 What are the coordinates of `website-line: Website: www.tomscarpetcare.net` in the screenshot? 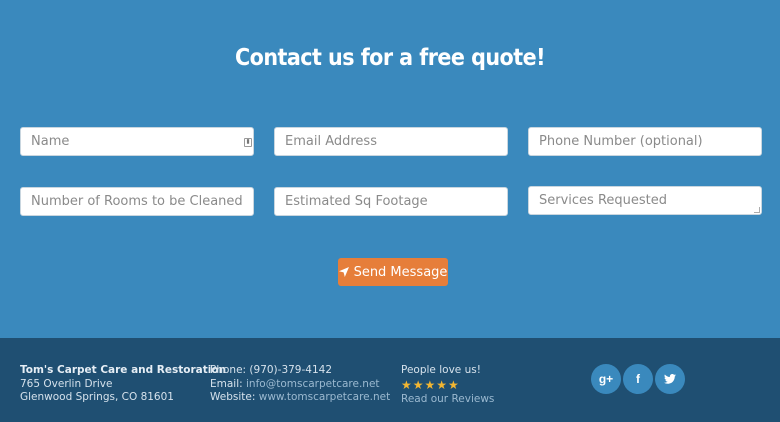 It's located at (300, 398).